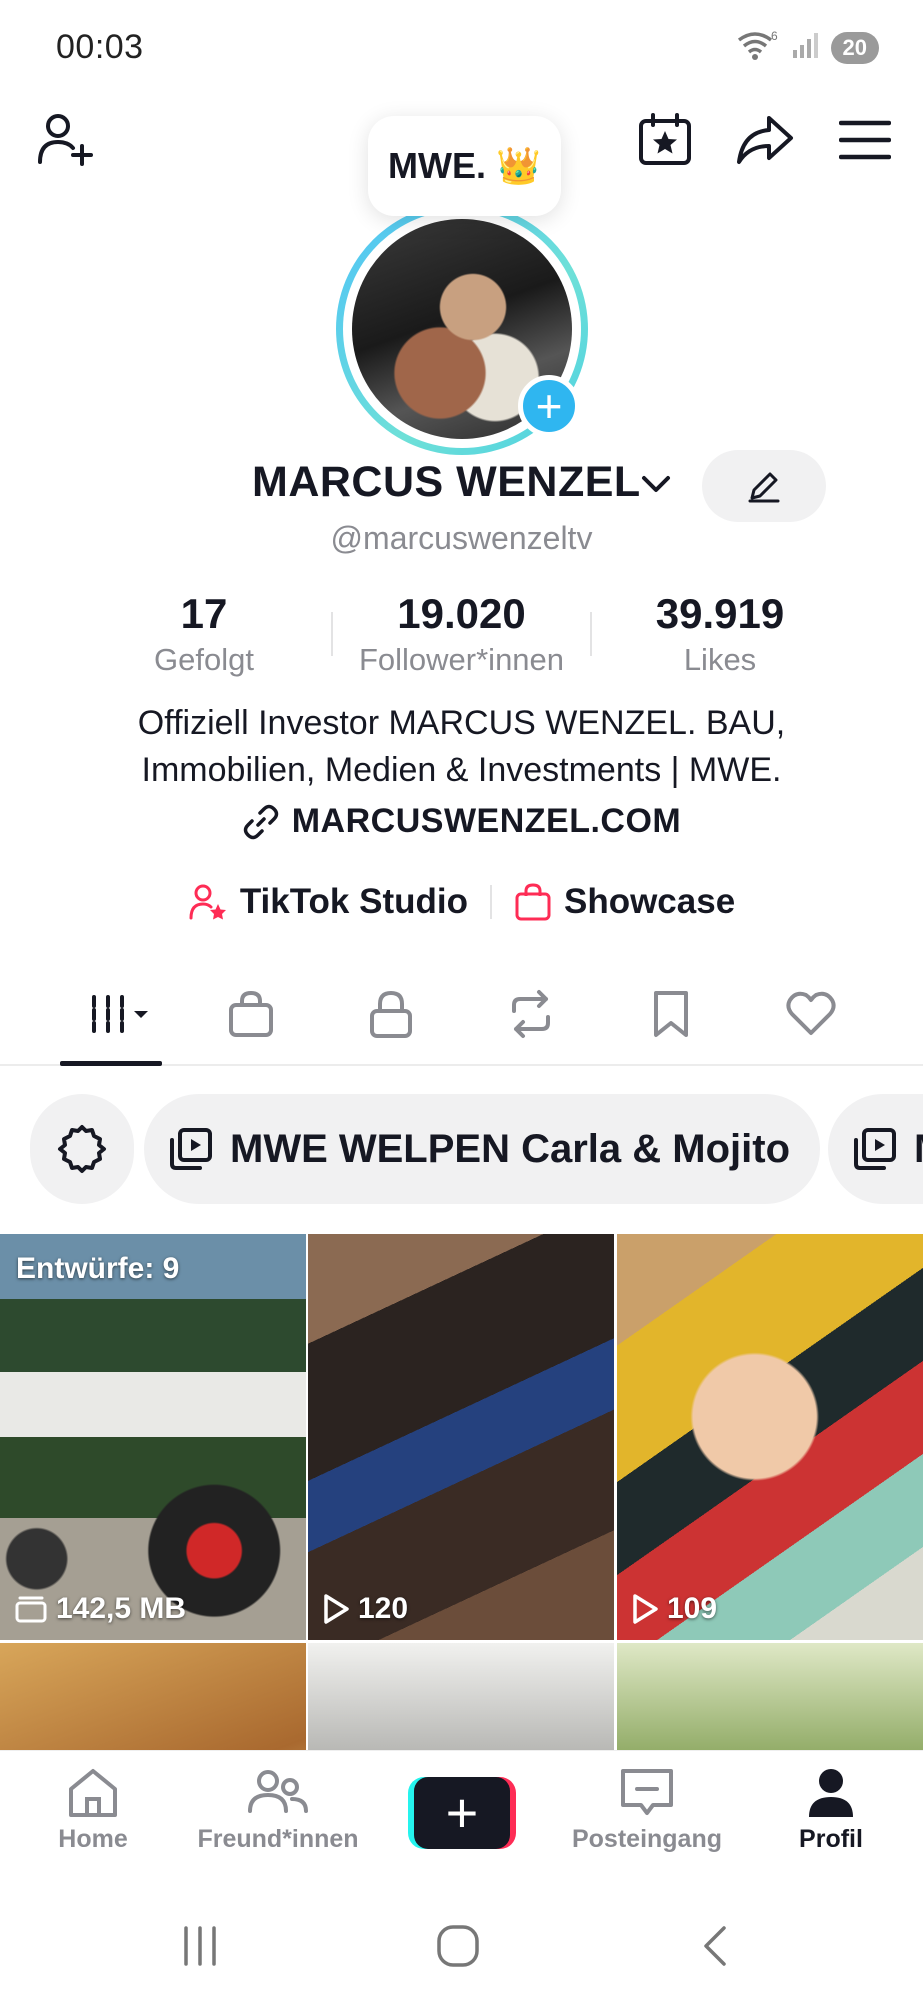 The width and height of the screenshot is (923, 2000). I want to click on display-name: MARCUS WENZEL, so click(446, 482).